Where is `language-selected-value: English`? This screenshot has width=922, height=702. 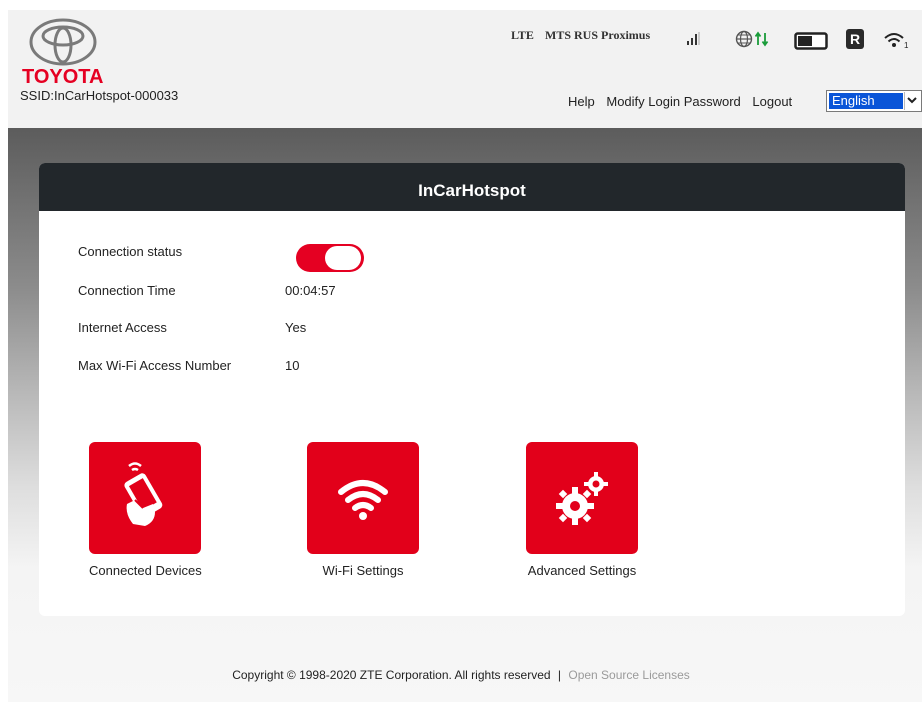 language-selected-value: English is located at coordinates (866, 101).